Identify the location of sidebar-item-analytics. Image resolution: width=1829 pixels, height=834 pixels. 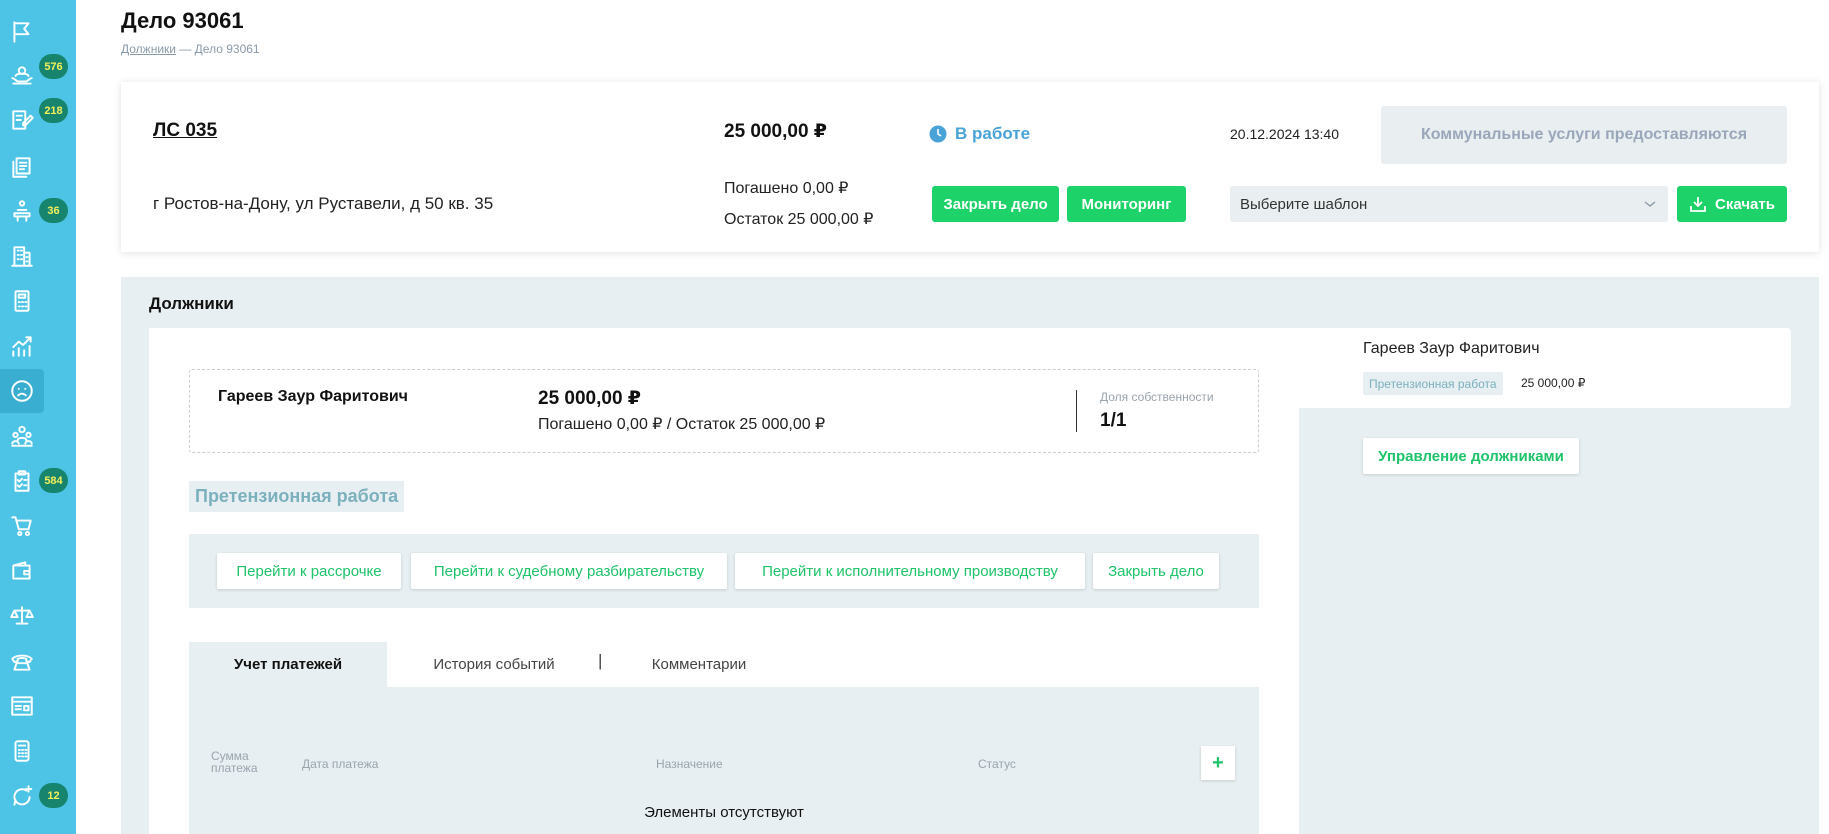
(22, 346).